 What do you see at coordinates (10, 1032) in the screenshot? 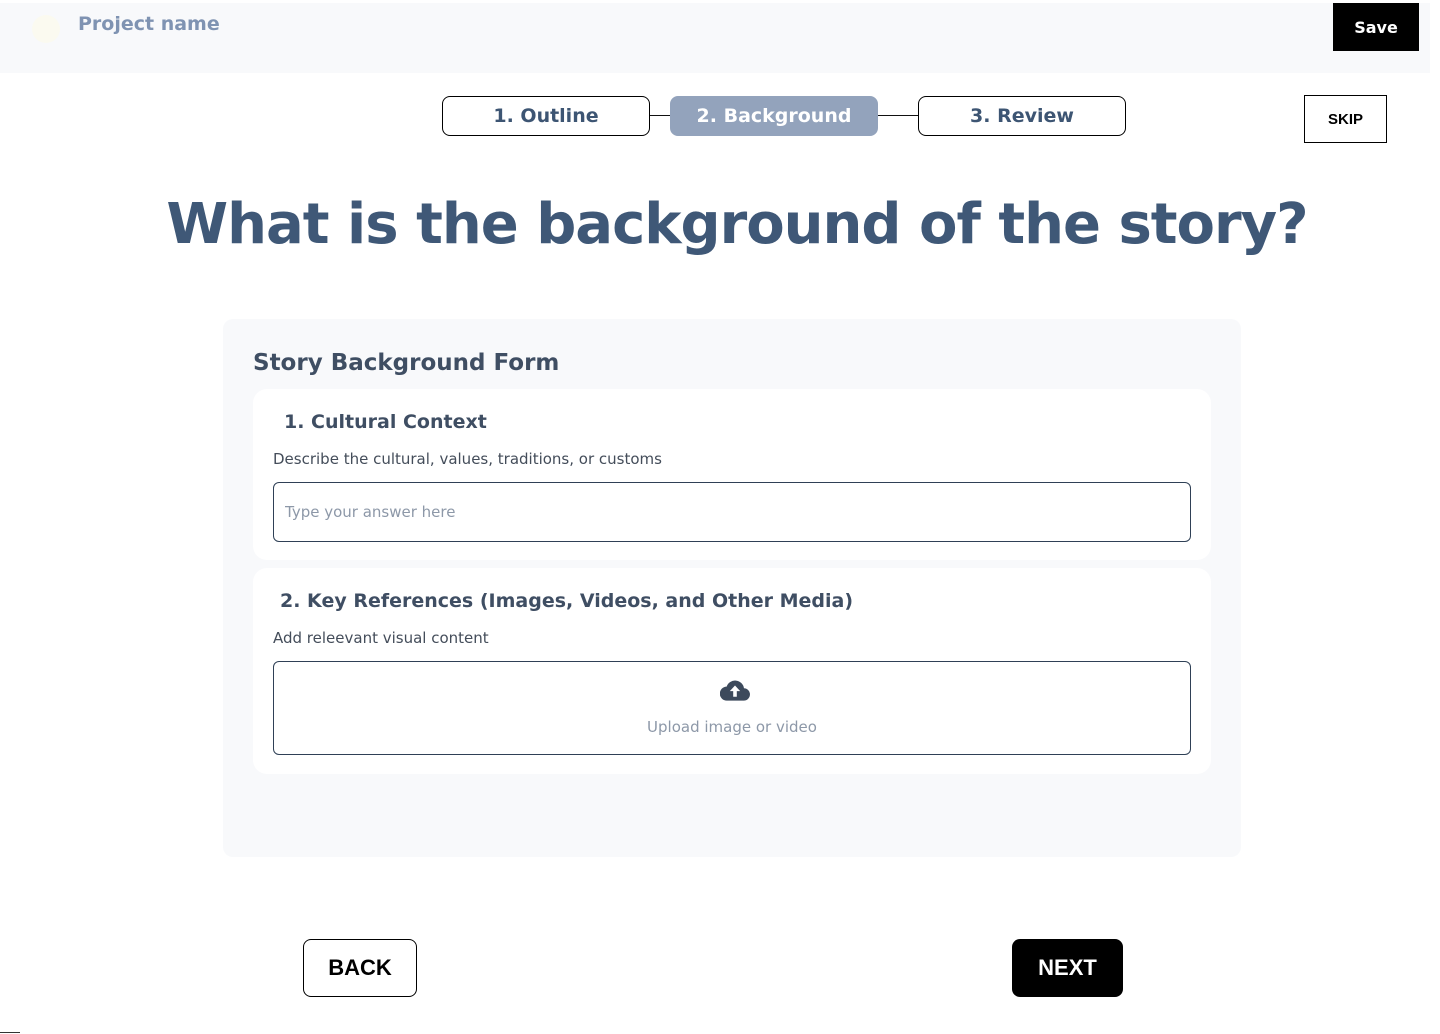
I see `divider` at bounding box center [10, 1032].